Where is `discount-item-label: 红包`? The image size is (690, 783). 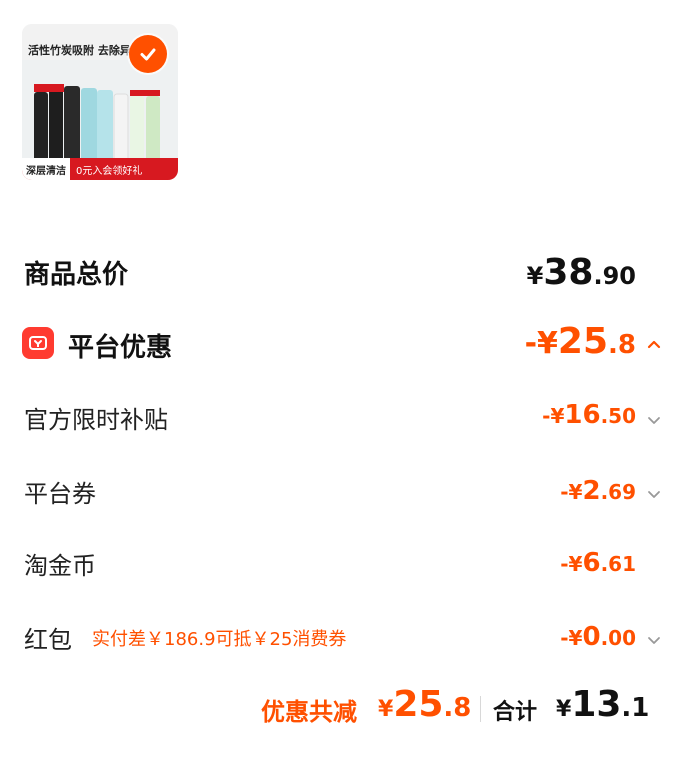
discount-item-label: 红包 is located at coordinates (48, 640).